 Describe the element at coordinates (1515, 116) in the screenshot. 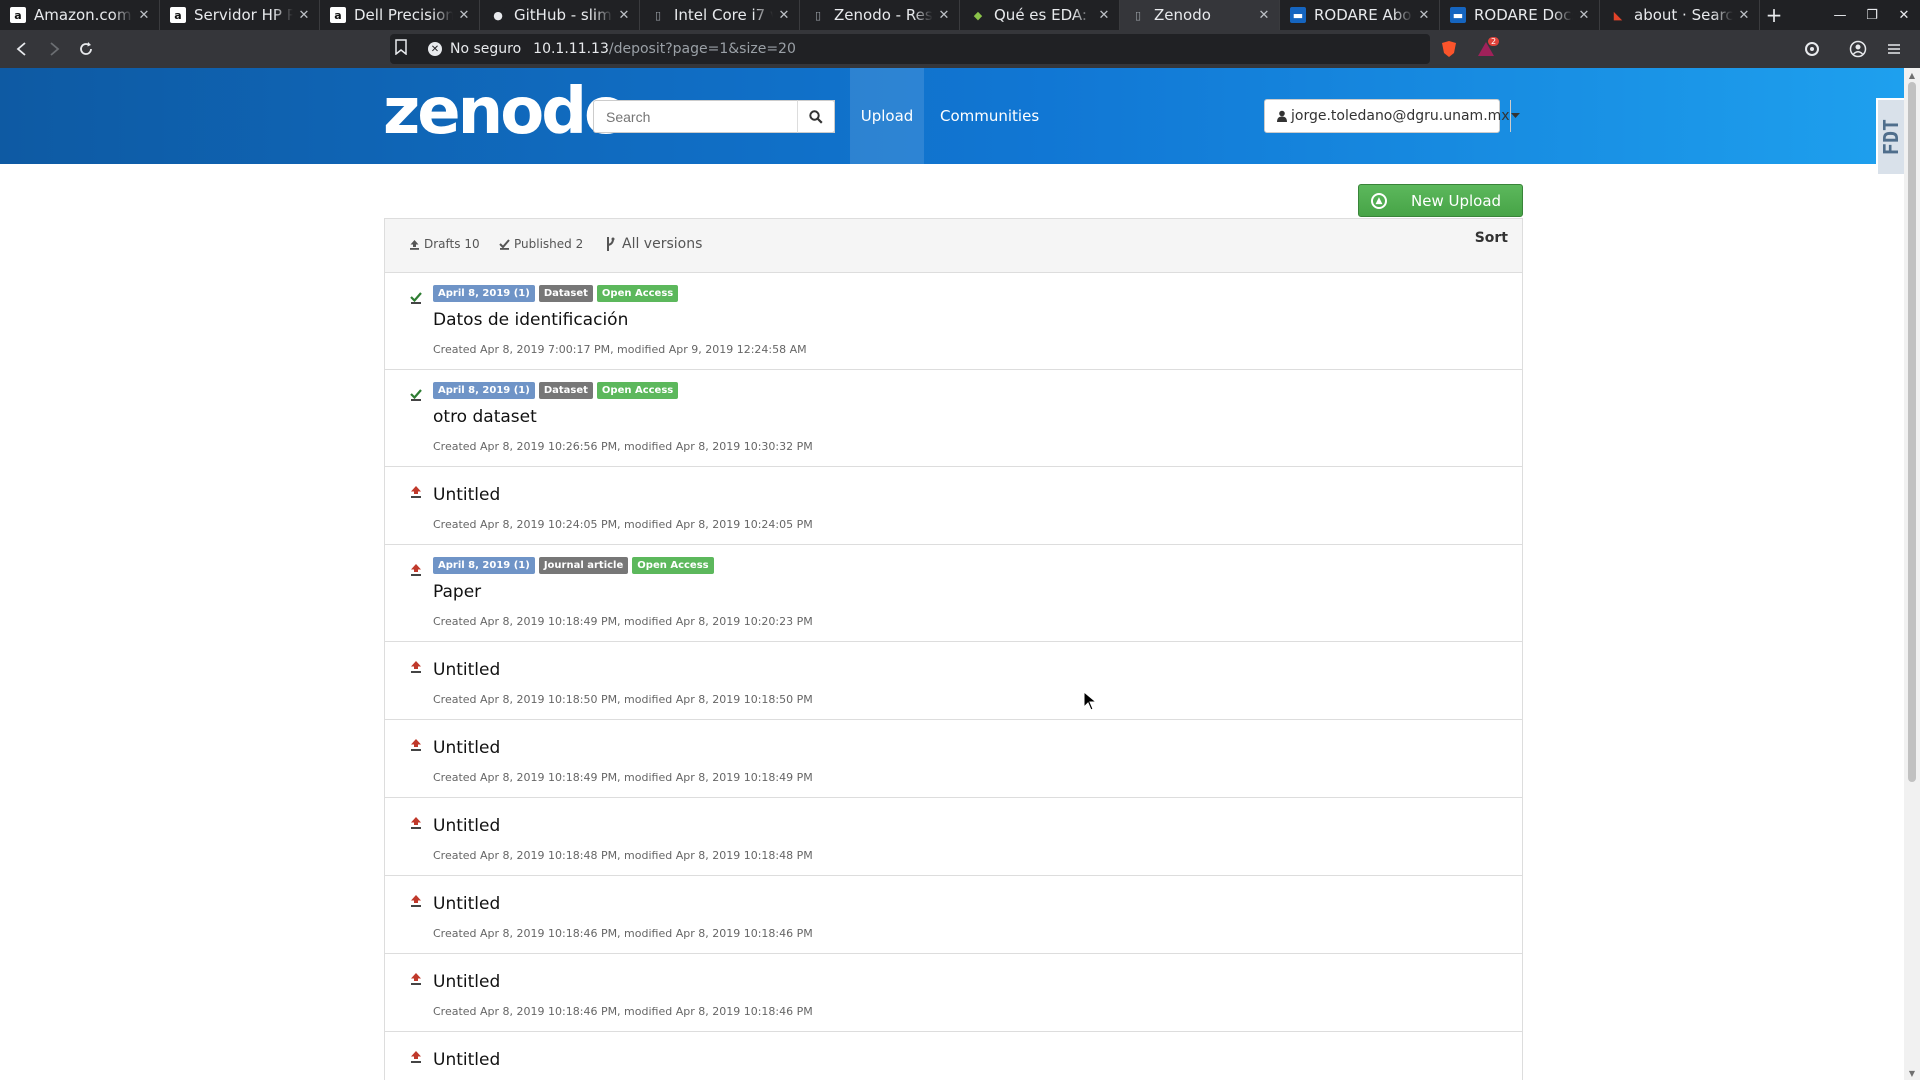

I see `user-dropdown-caret` at that location.